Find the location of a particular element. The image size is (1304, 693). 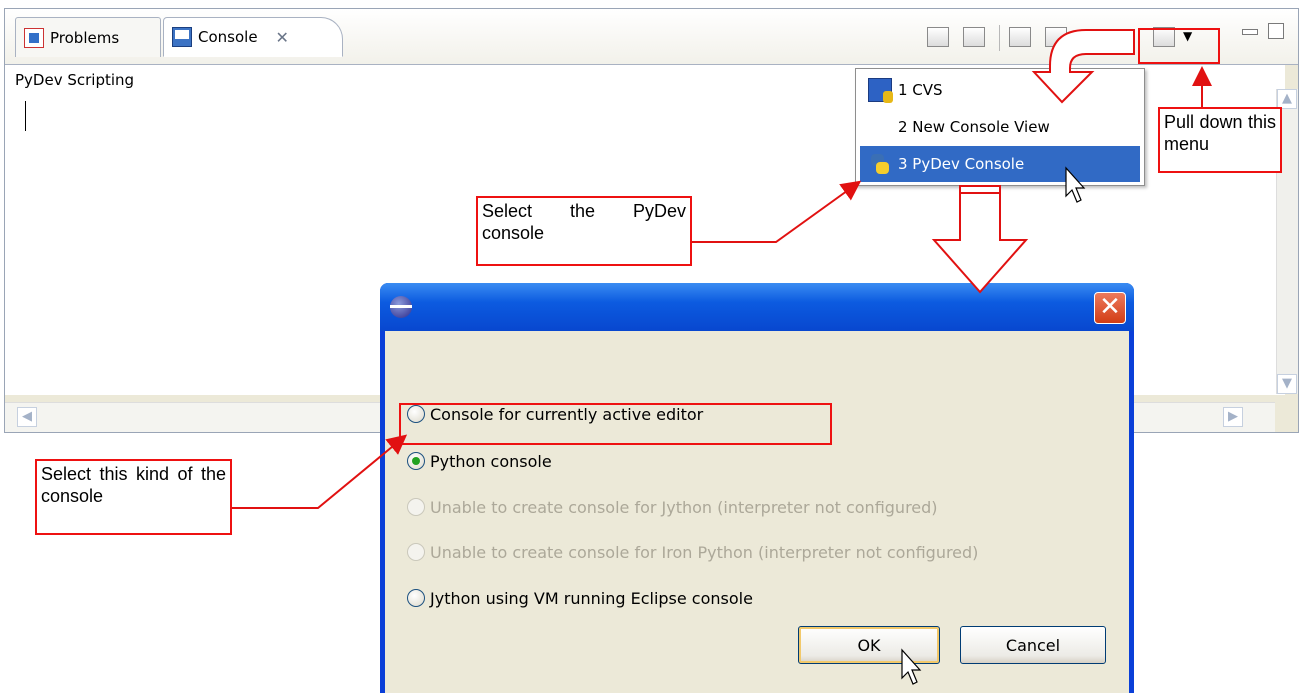

option-label: Python console is located at coordinates (491, 461).